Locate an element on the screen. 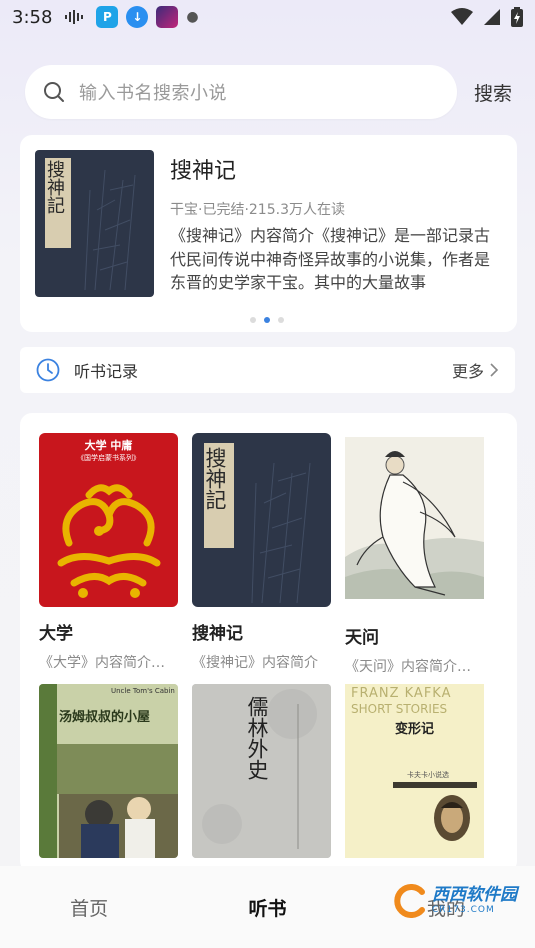 Image resolution: width=535 pixels, height=948 pixels. app-thumbnail-icon is located at coordinates (167, 17).